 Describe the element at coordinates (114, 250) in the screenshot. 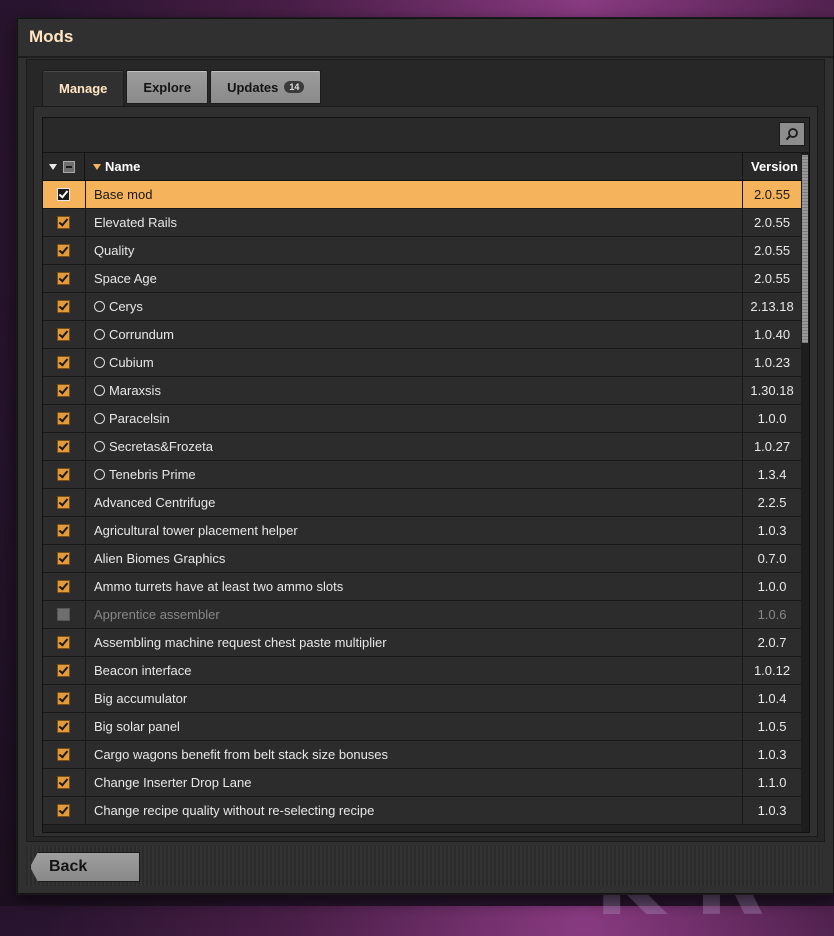

I see `mod-name: Quality` at that location.